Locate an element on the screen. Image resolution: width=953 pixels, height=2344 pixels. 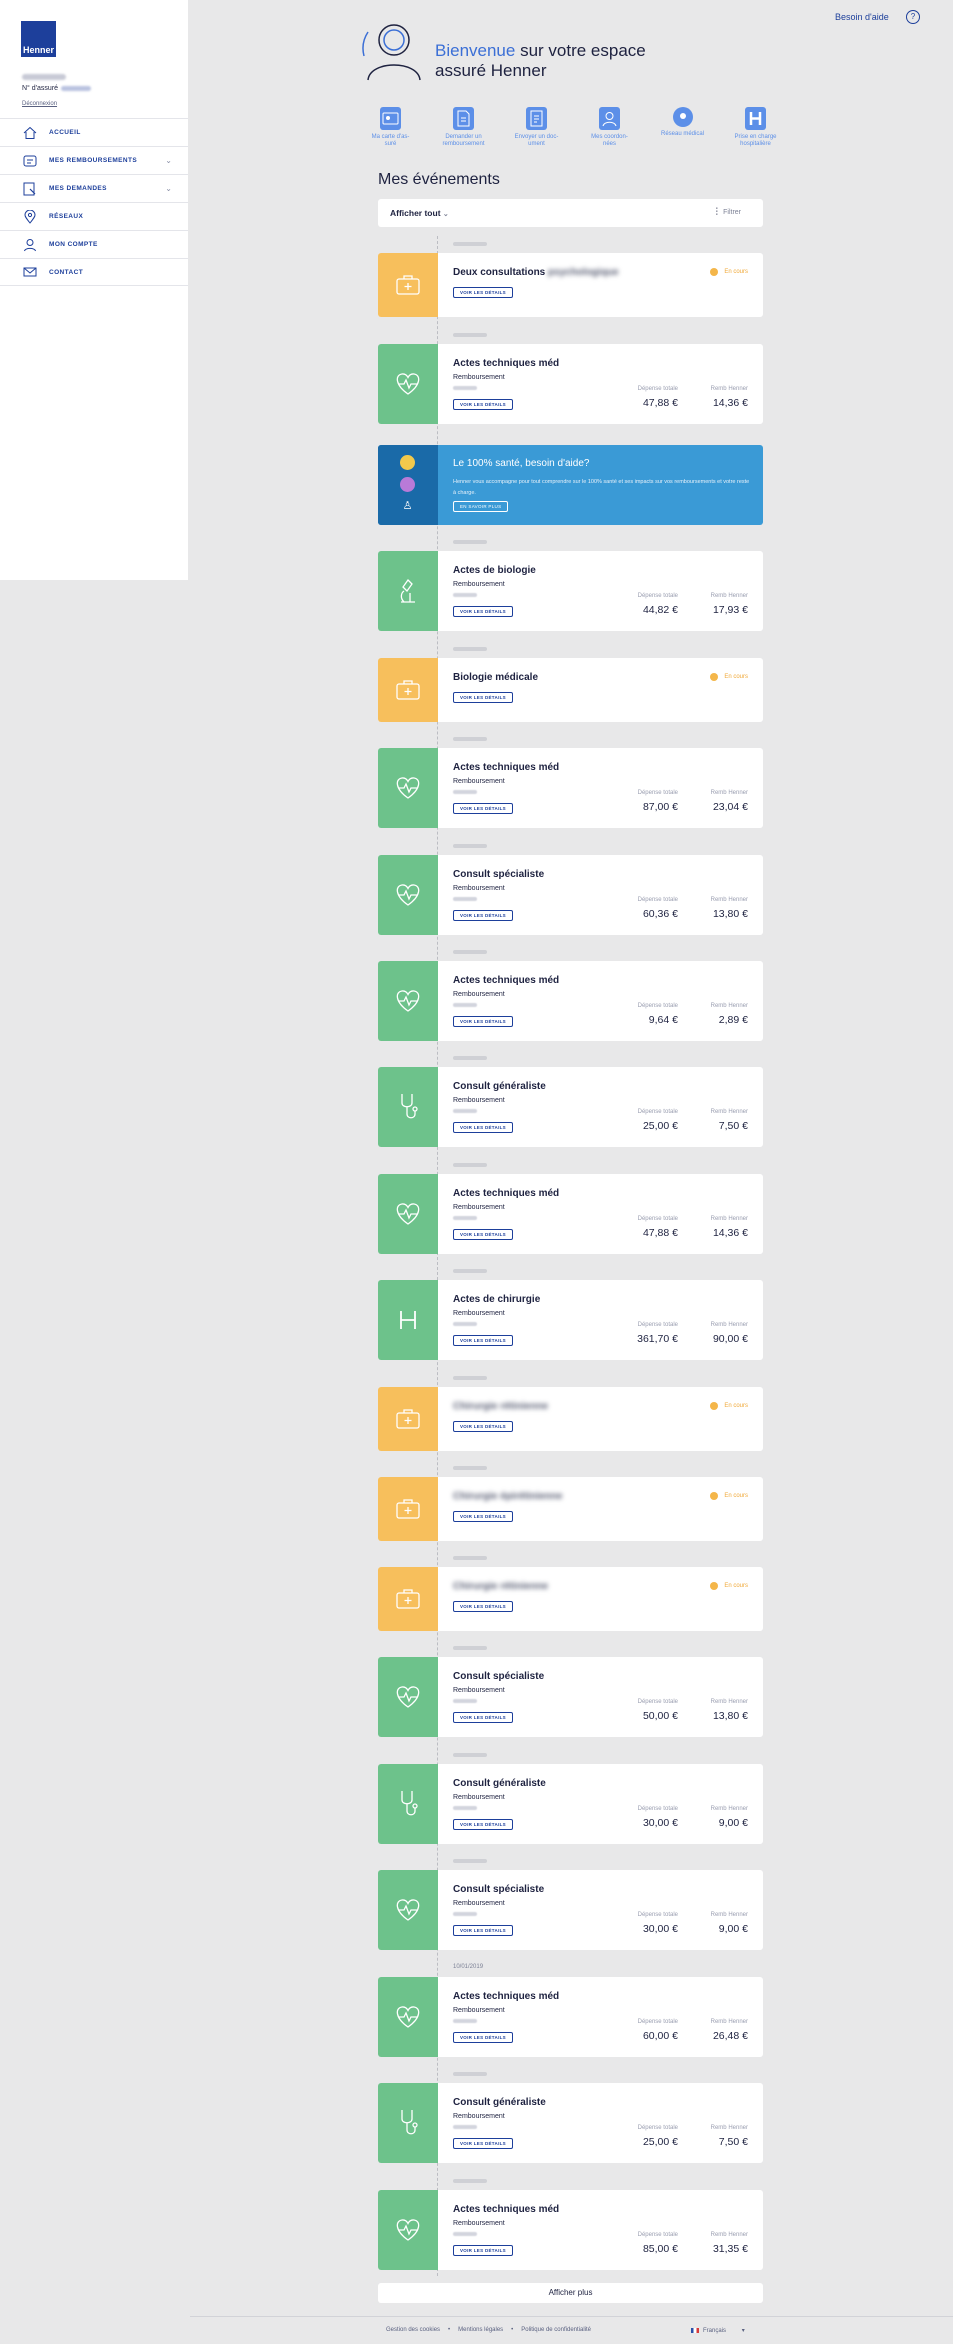
filter-select: Afficher tout ⌄ is located at coordinates (419, 213).